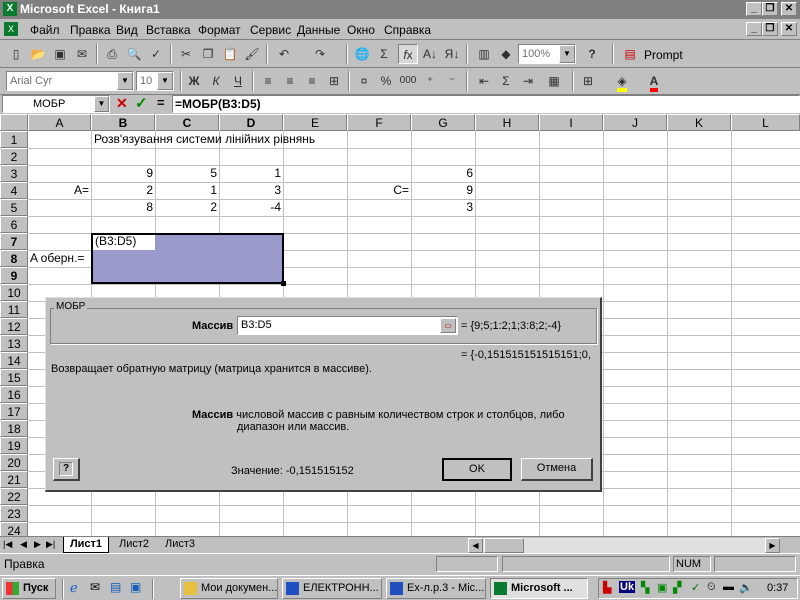  I want to click on paste-icon: 📋, so click(230, 54).